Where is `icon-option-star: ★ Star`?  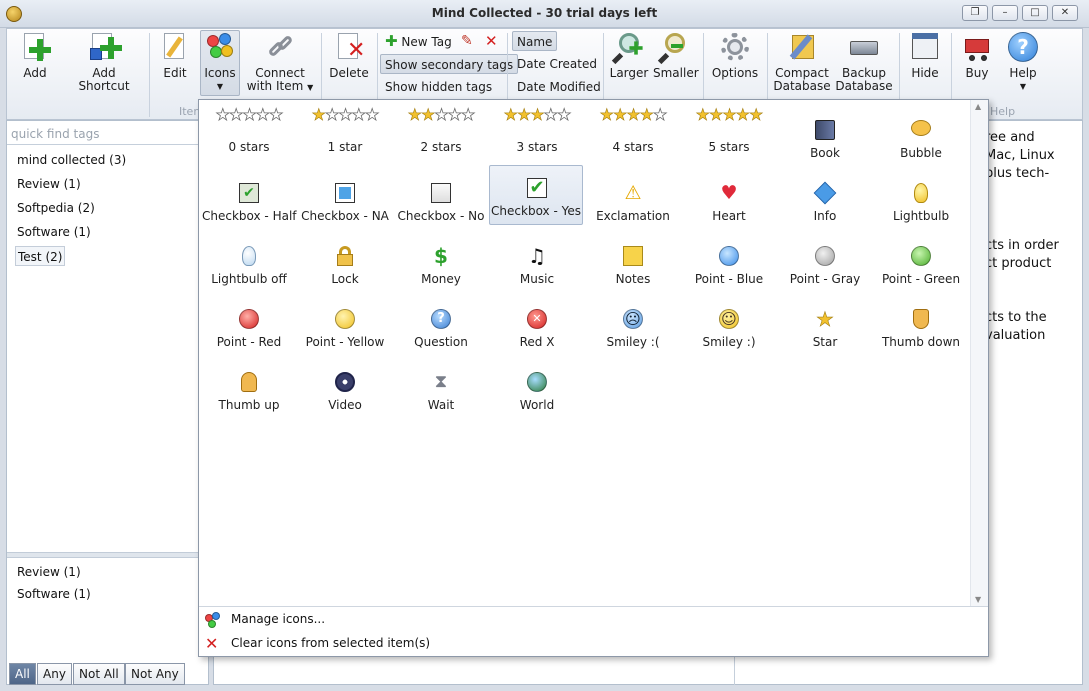
icon-option-star: ★ Star is located at coordinates (825, 325).